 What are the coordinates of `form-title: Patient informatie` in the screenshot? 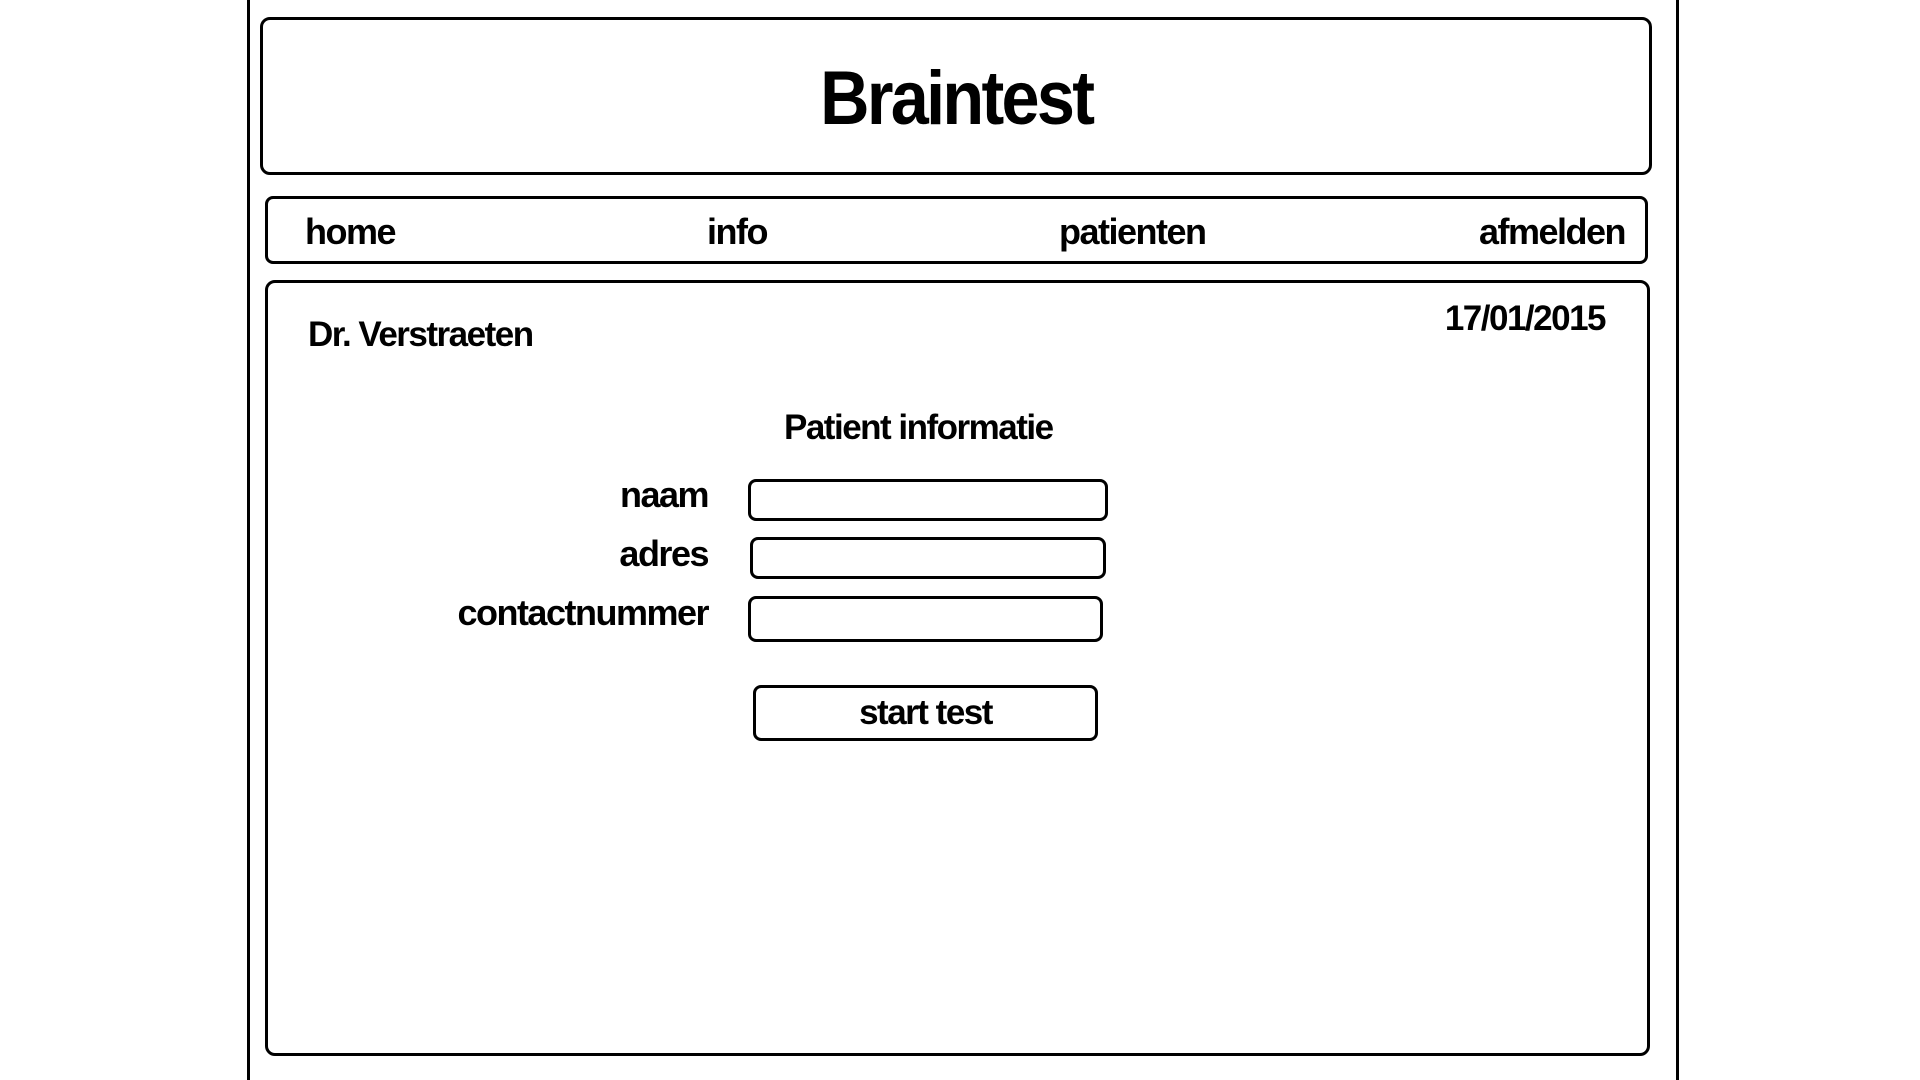 It's located at (919, 427).